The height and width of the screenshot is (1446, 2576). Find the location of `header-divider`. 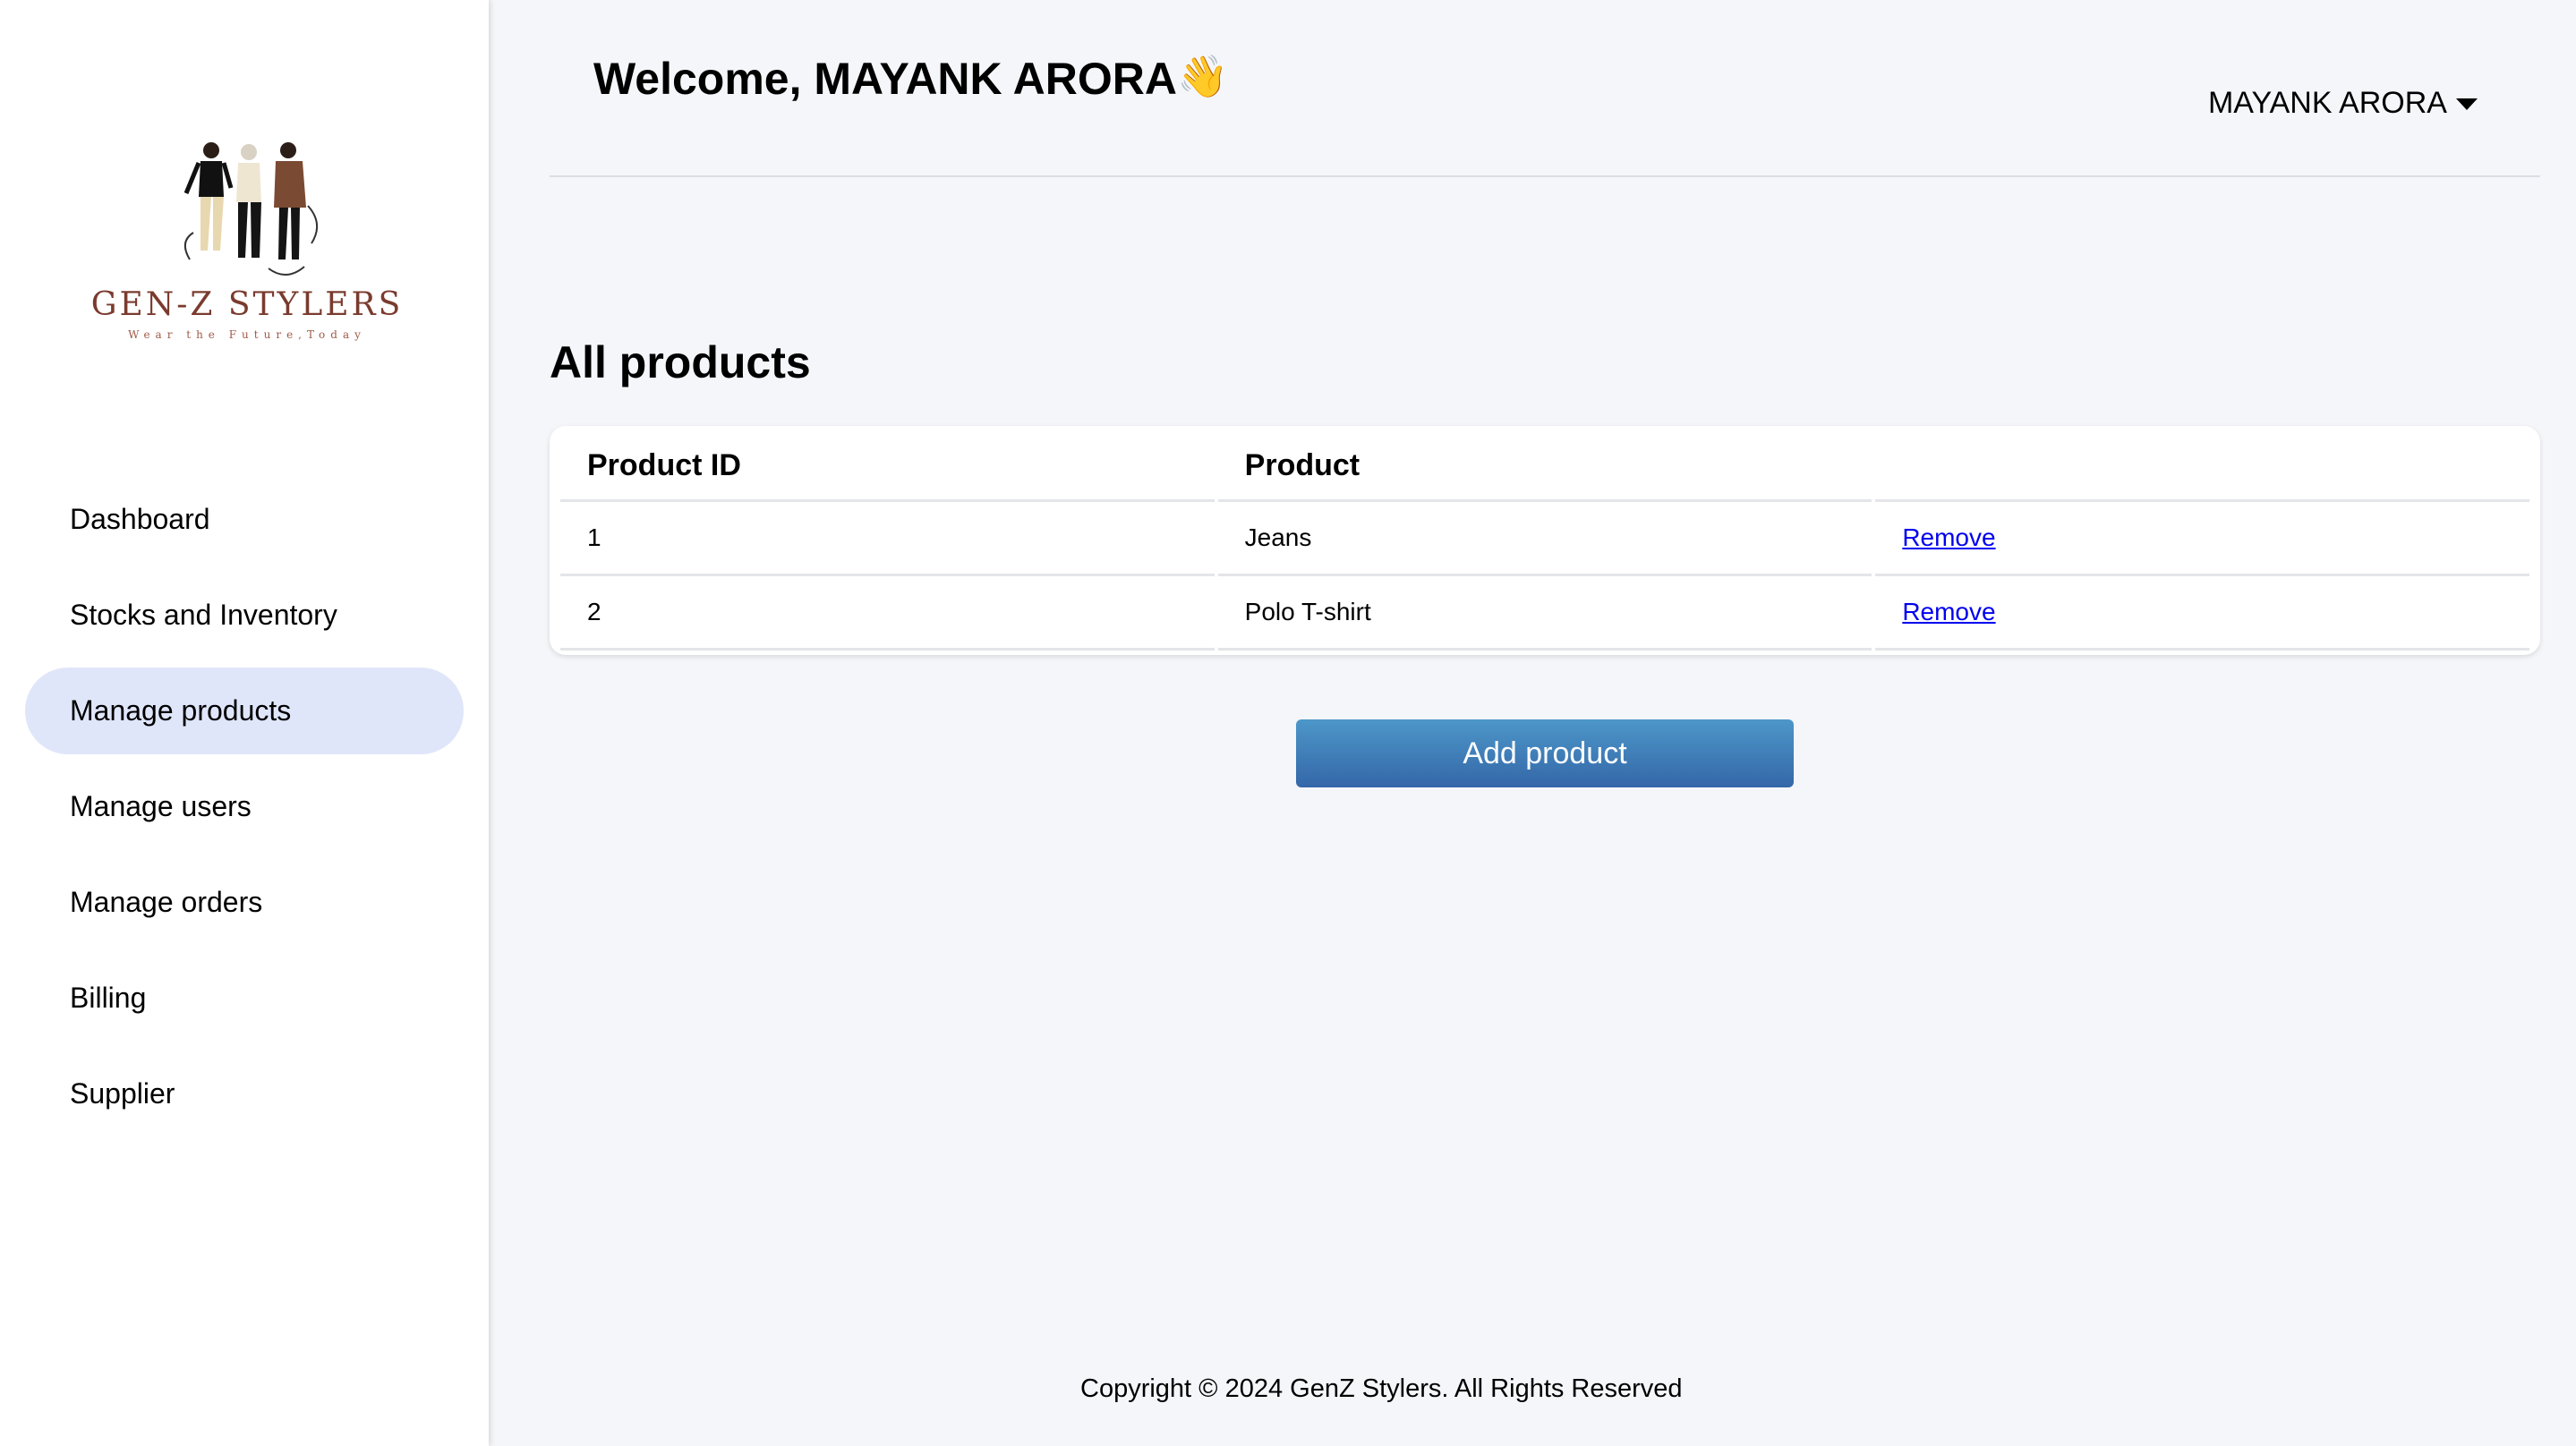

header-divider is located at coordinates (1545, 176).